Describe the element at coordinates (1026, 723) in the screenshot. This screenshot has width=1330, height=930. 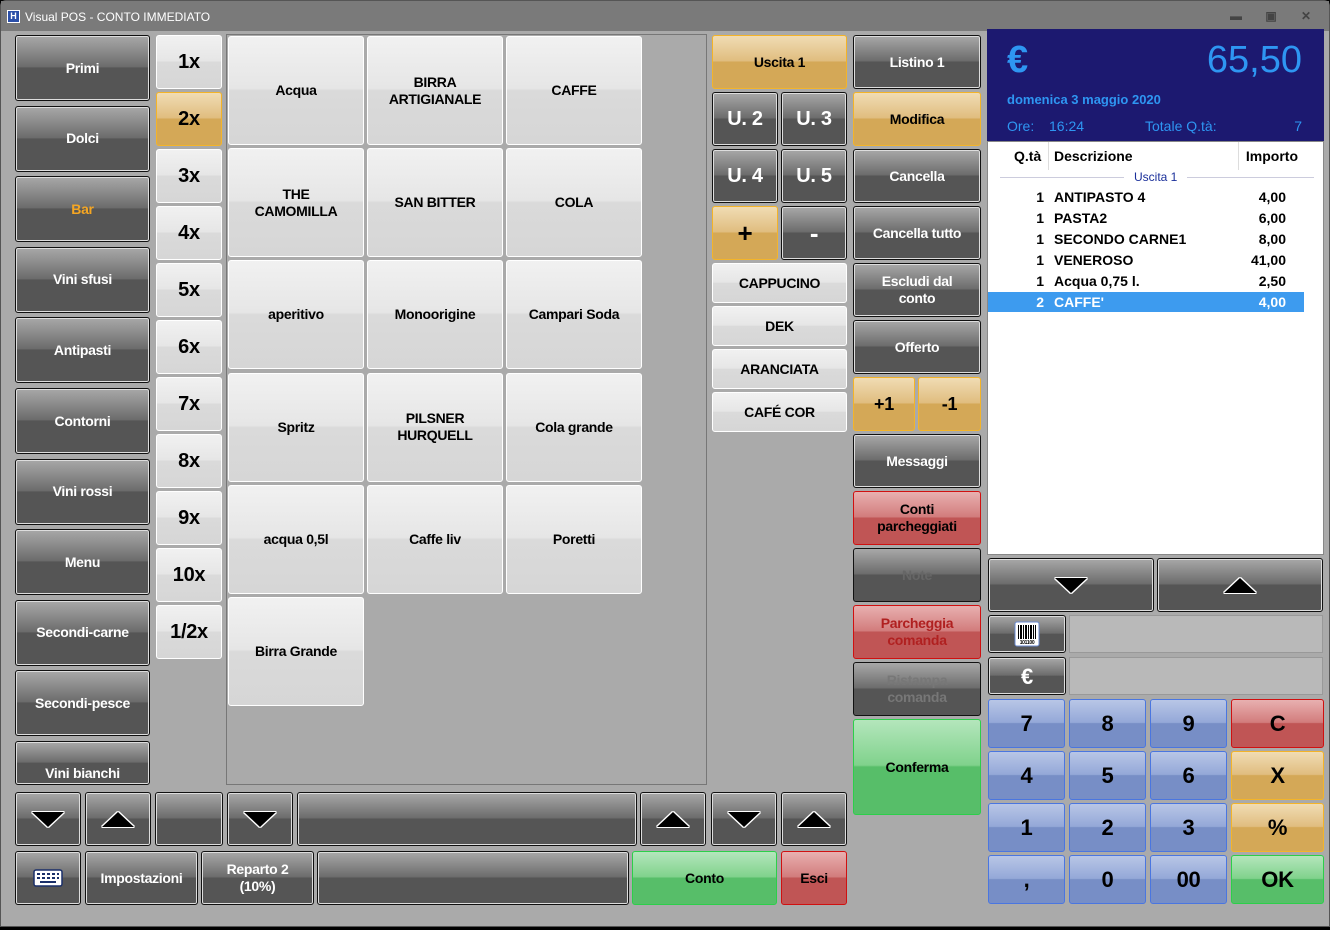
I see `keypad-key: 7` at that location.